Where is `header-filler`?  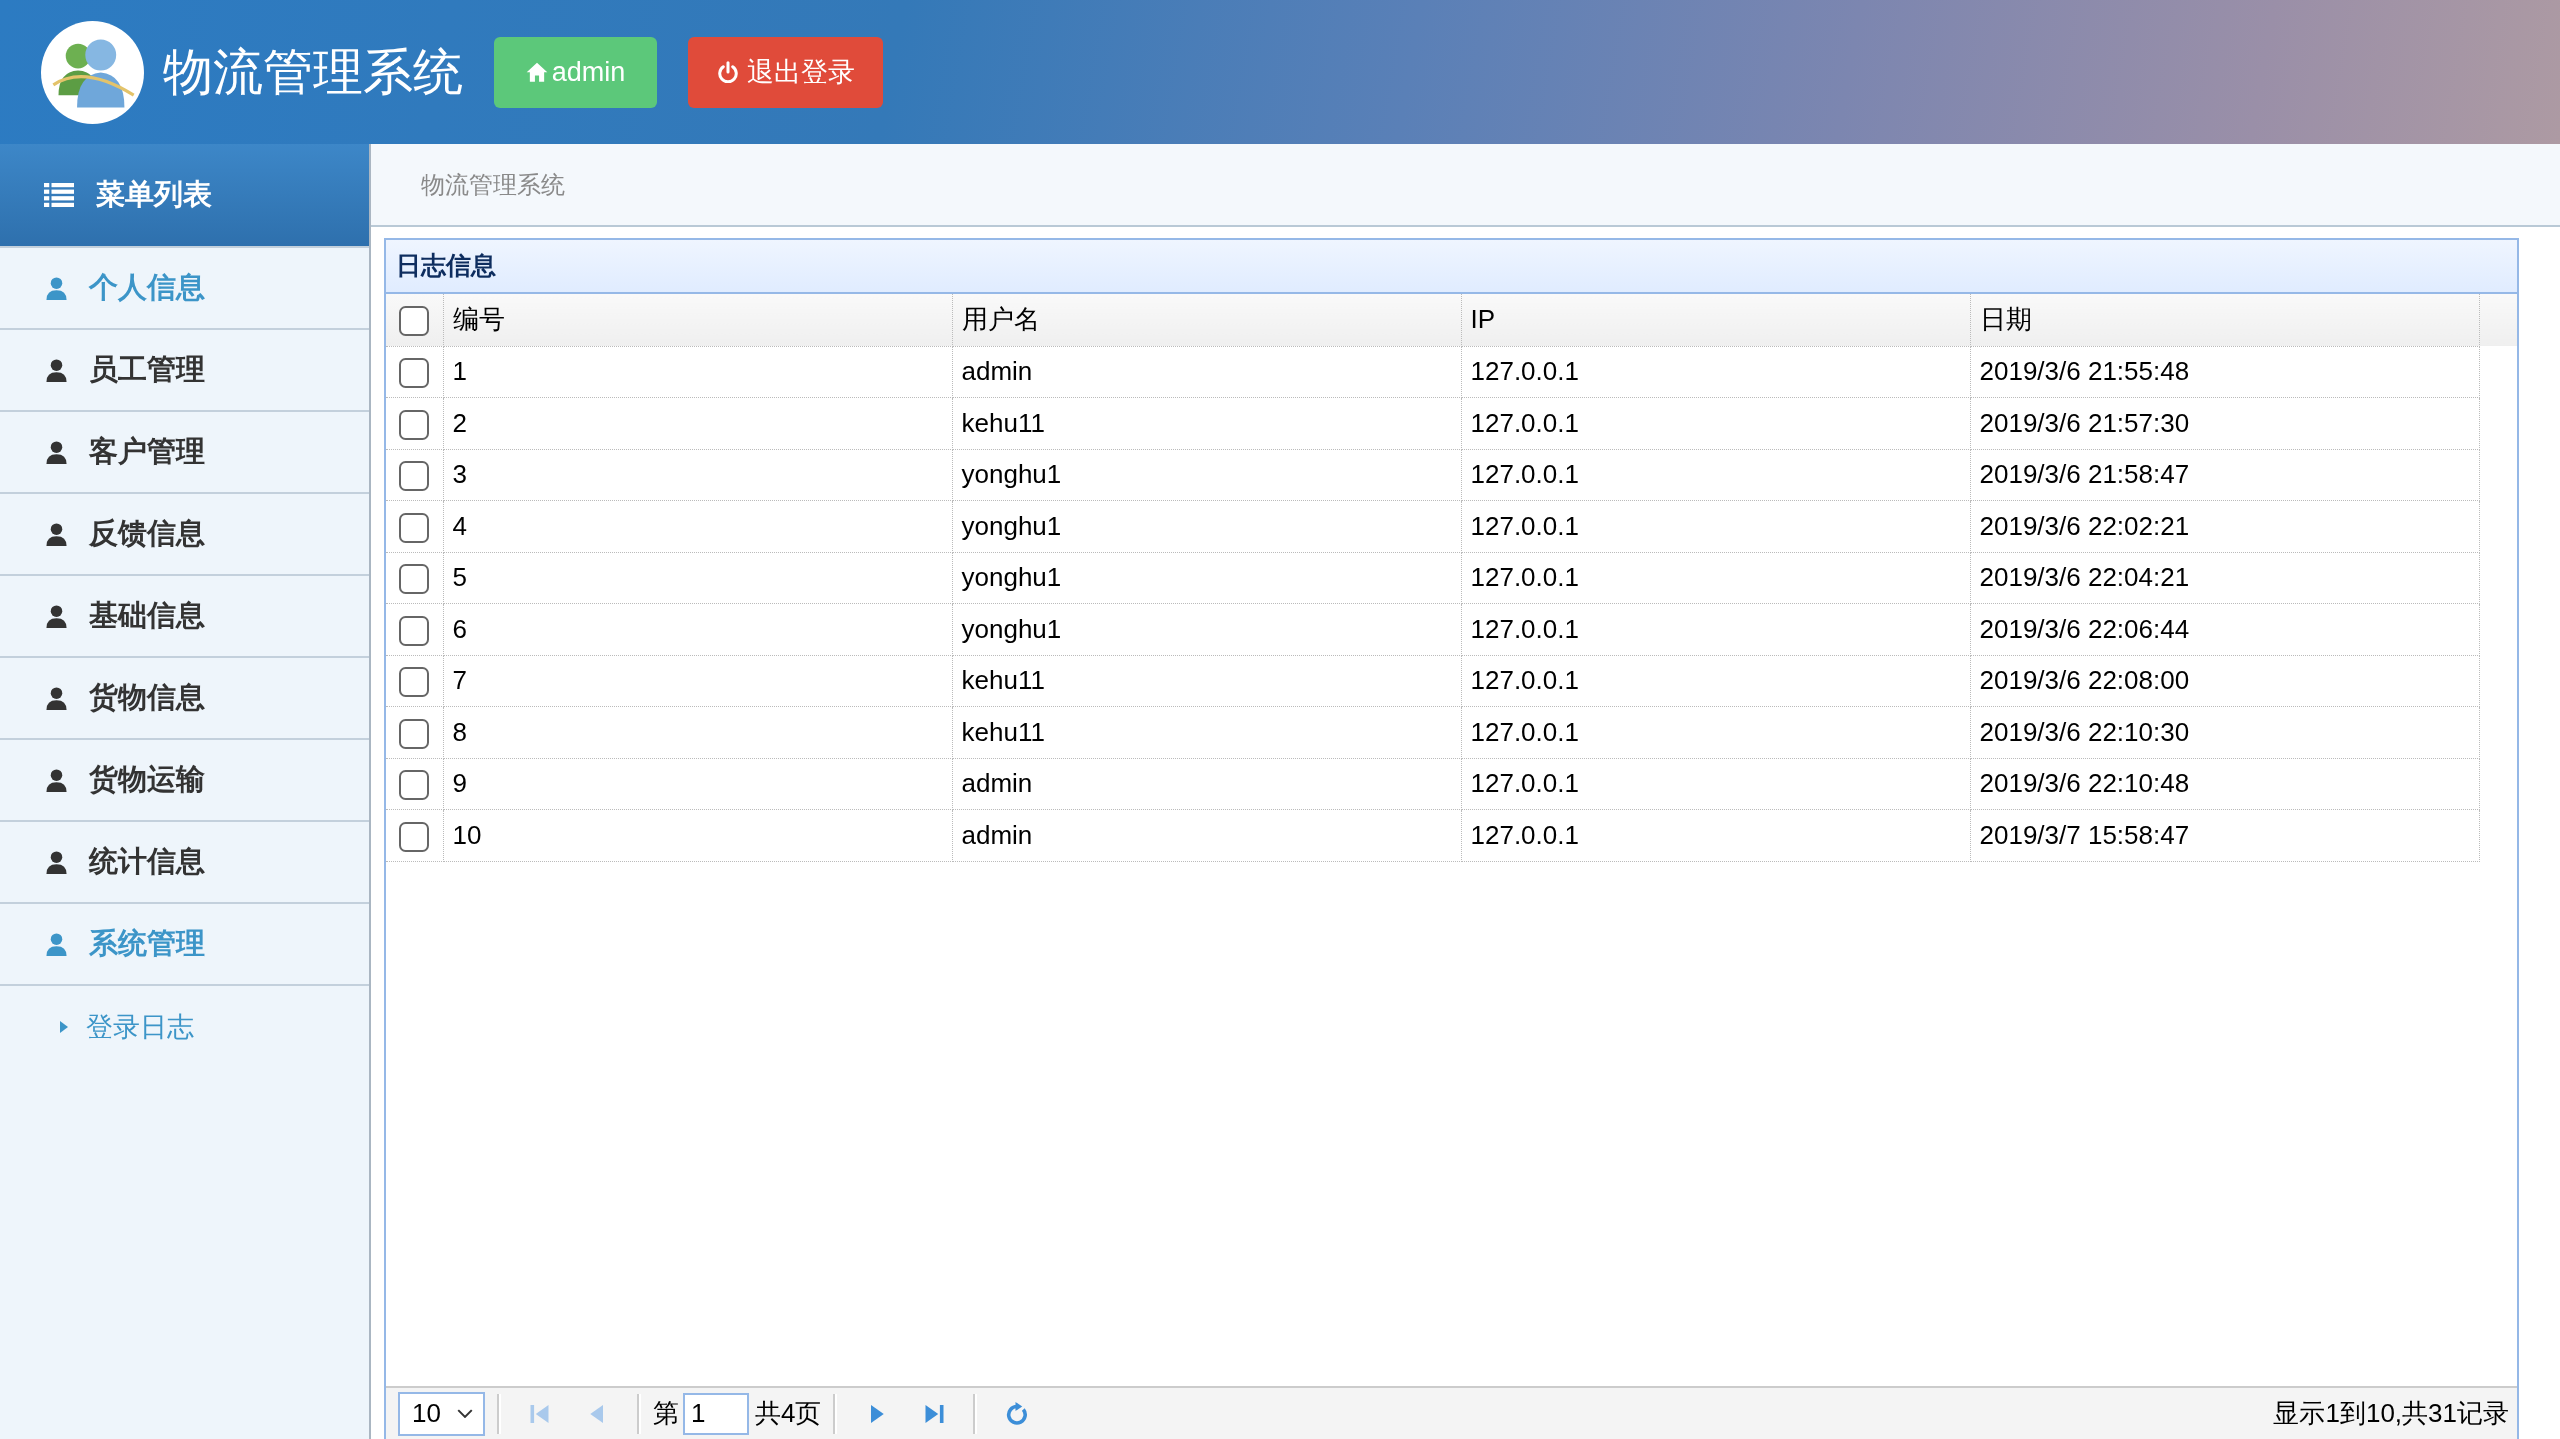
header-filler is located at coordinates (2498, 320).